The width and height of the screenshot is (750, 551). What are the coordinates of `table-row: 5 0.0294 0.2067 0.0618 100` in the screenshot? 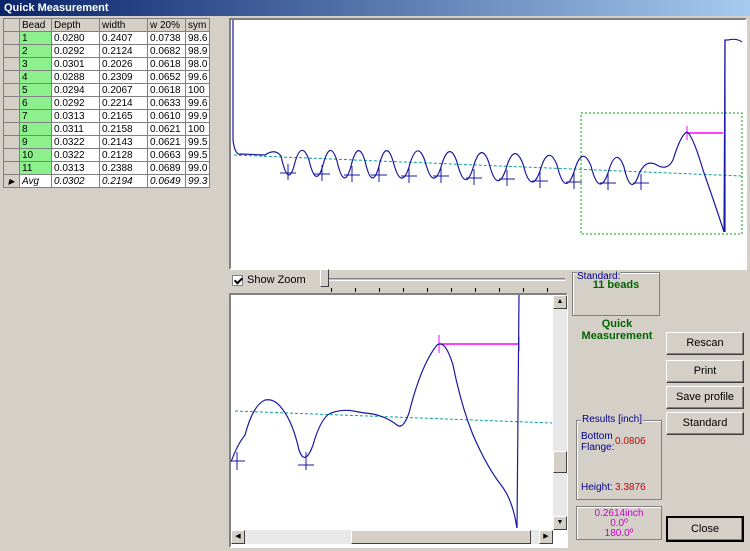 It's located at (106, 90).